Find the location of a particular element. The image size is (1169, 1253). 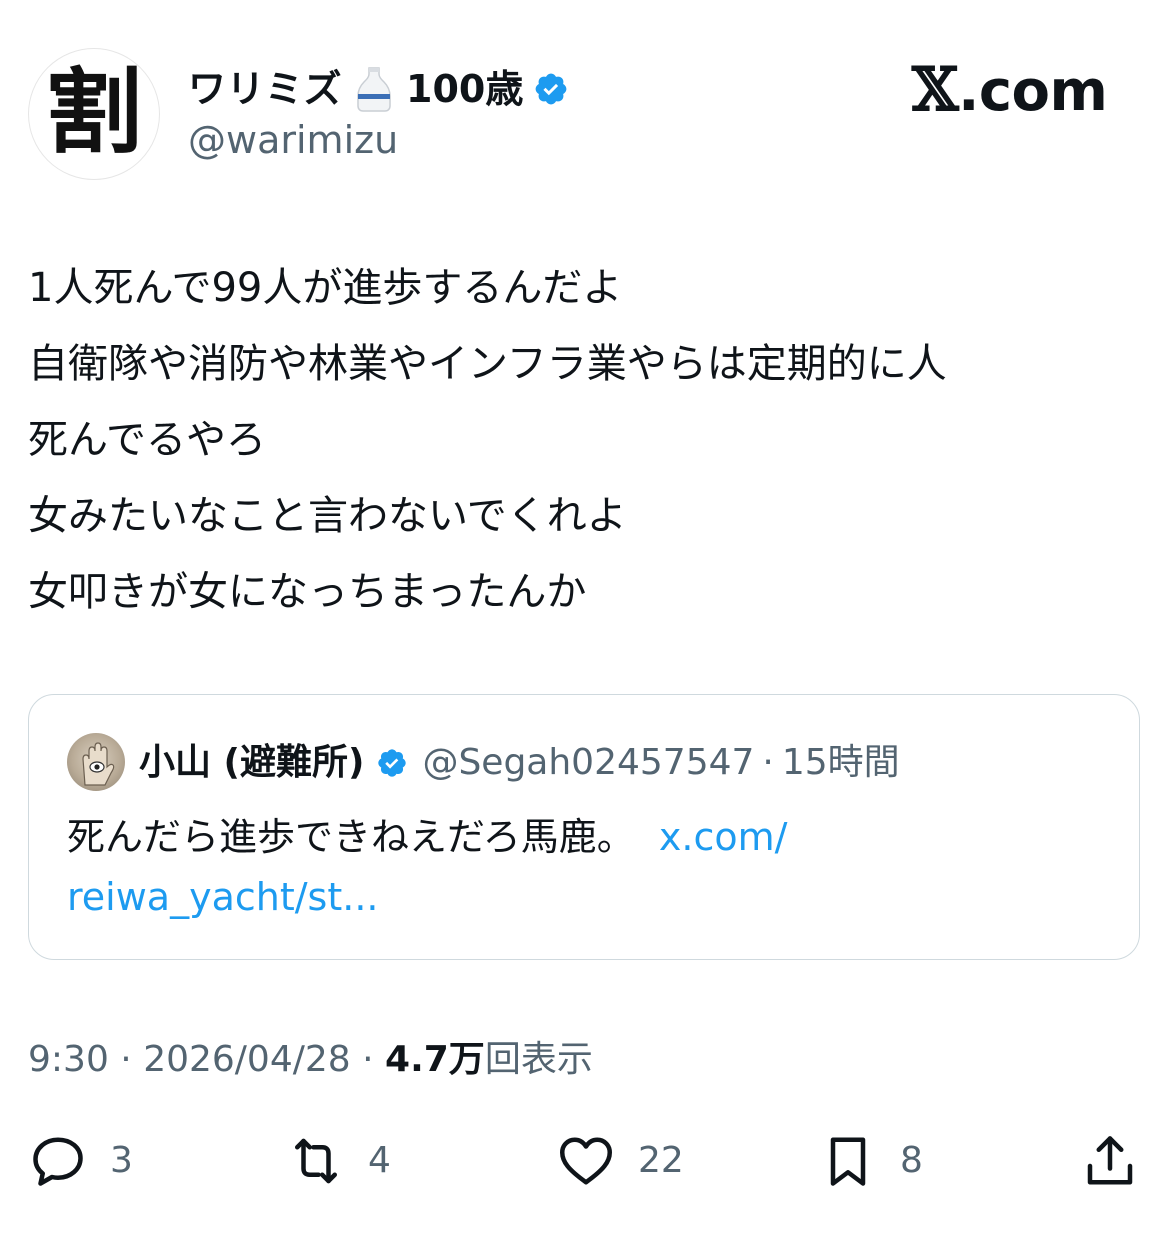

bookmark-count: 8 is located at coordinates (911, 1160).